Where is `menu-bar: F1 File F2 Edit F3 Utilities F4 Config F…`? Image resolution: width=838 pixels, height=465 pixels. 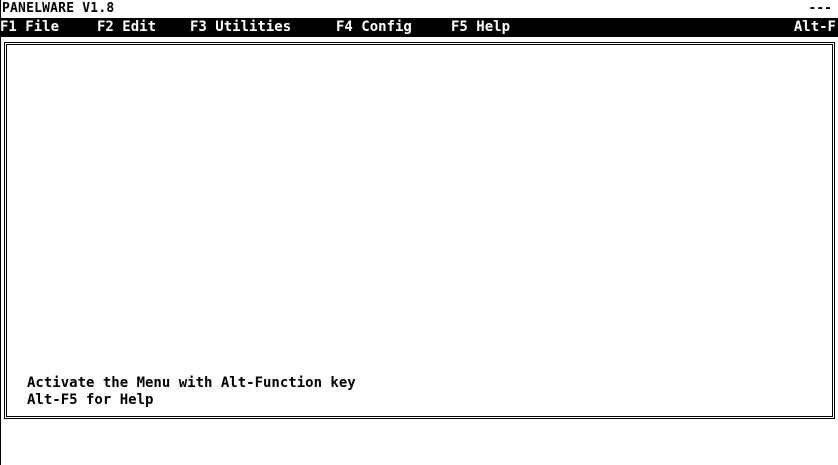
menu-bar: F1 File F2 Edit F3 Utilities F4 Config F… is located at coordinates (419, 27).